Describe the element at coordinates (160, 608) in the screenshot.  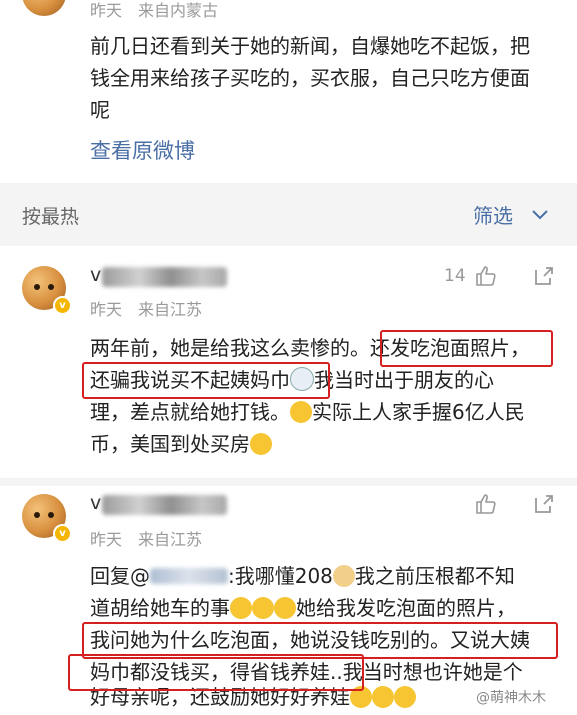
I see `comment-text: 道胡给她车的事` at that location.